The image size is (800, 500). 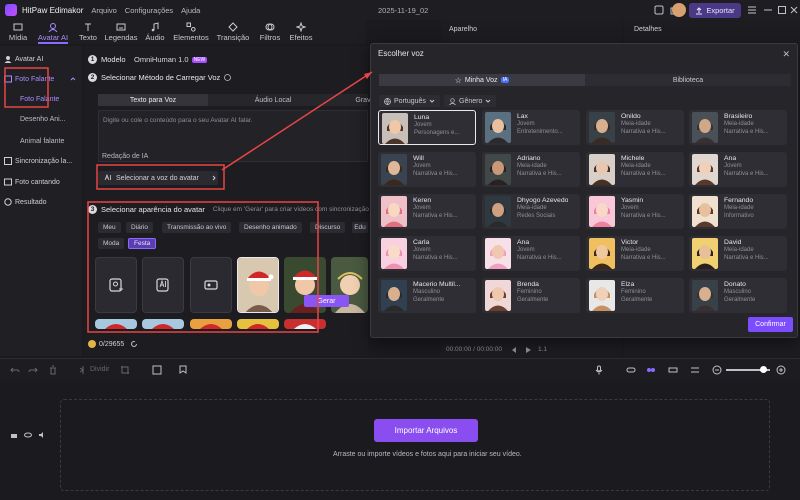 What do you see at coordinates (717, 370) in the screenshot?
I see `zoom-out-icon` at bounding box center [717, 370].